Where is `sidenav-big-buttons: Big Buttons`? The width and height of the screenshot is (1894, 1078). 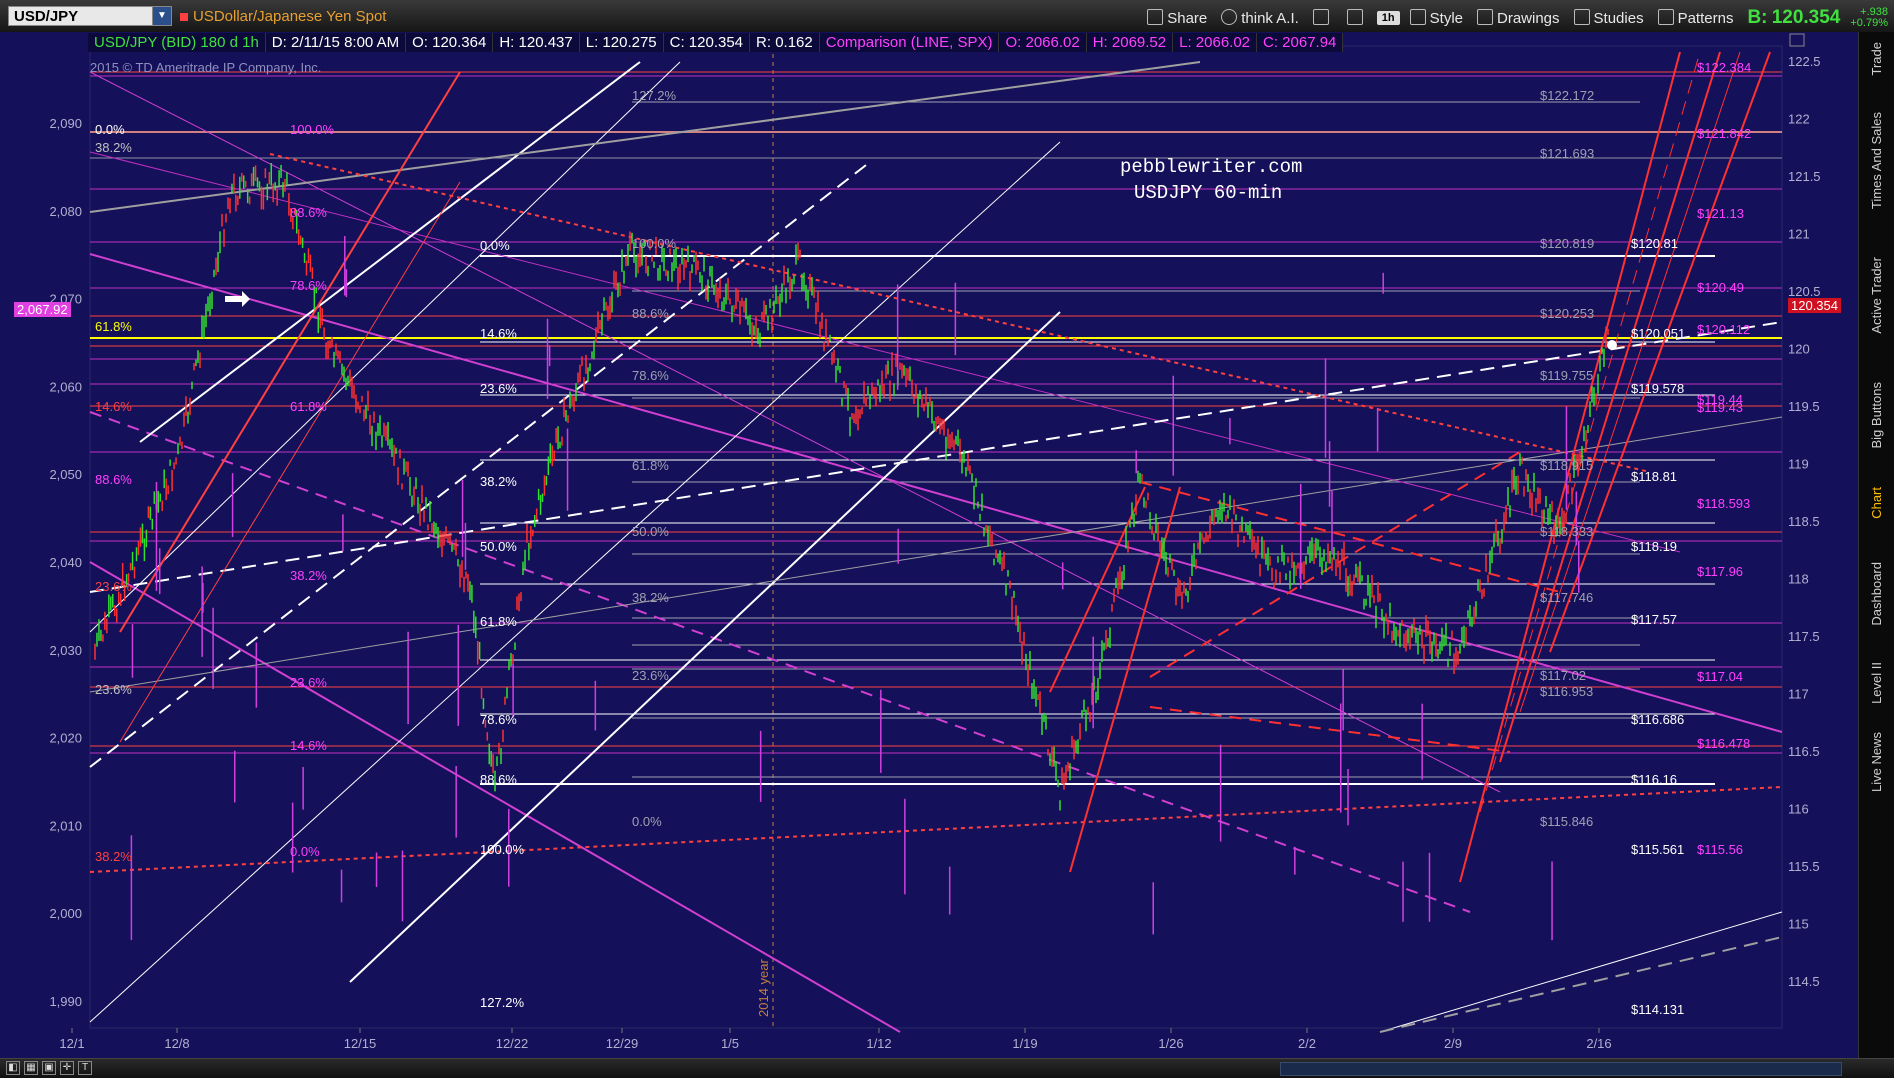
sidenav-big-buttons: Big Buttons is located at coordinates (1876, 415).